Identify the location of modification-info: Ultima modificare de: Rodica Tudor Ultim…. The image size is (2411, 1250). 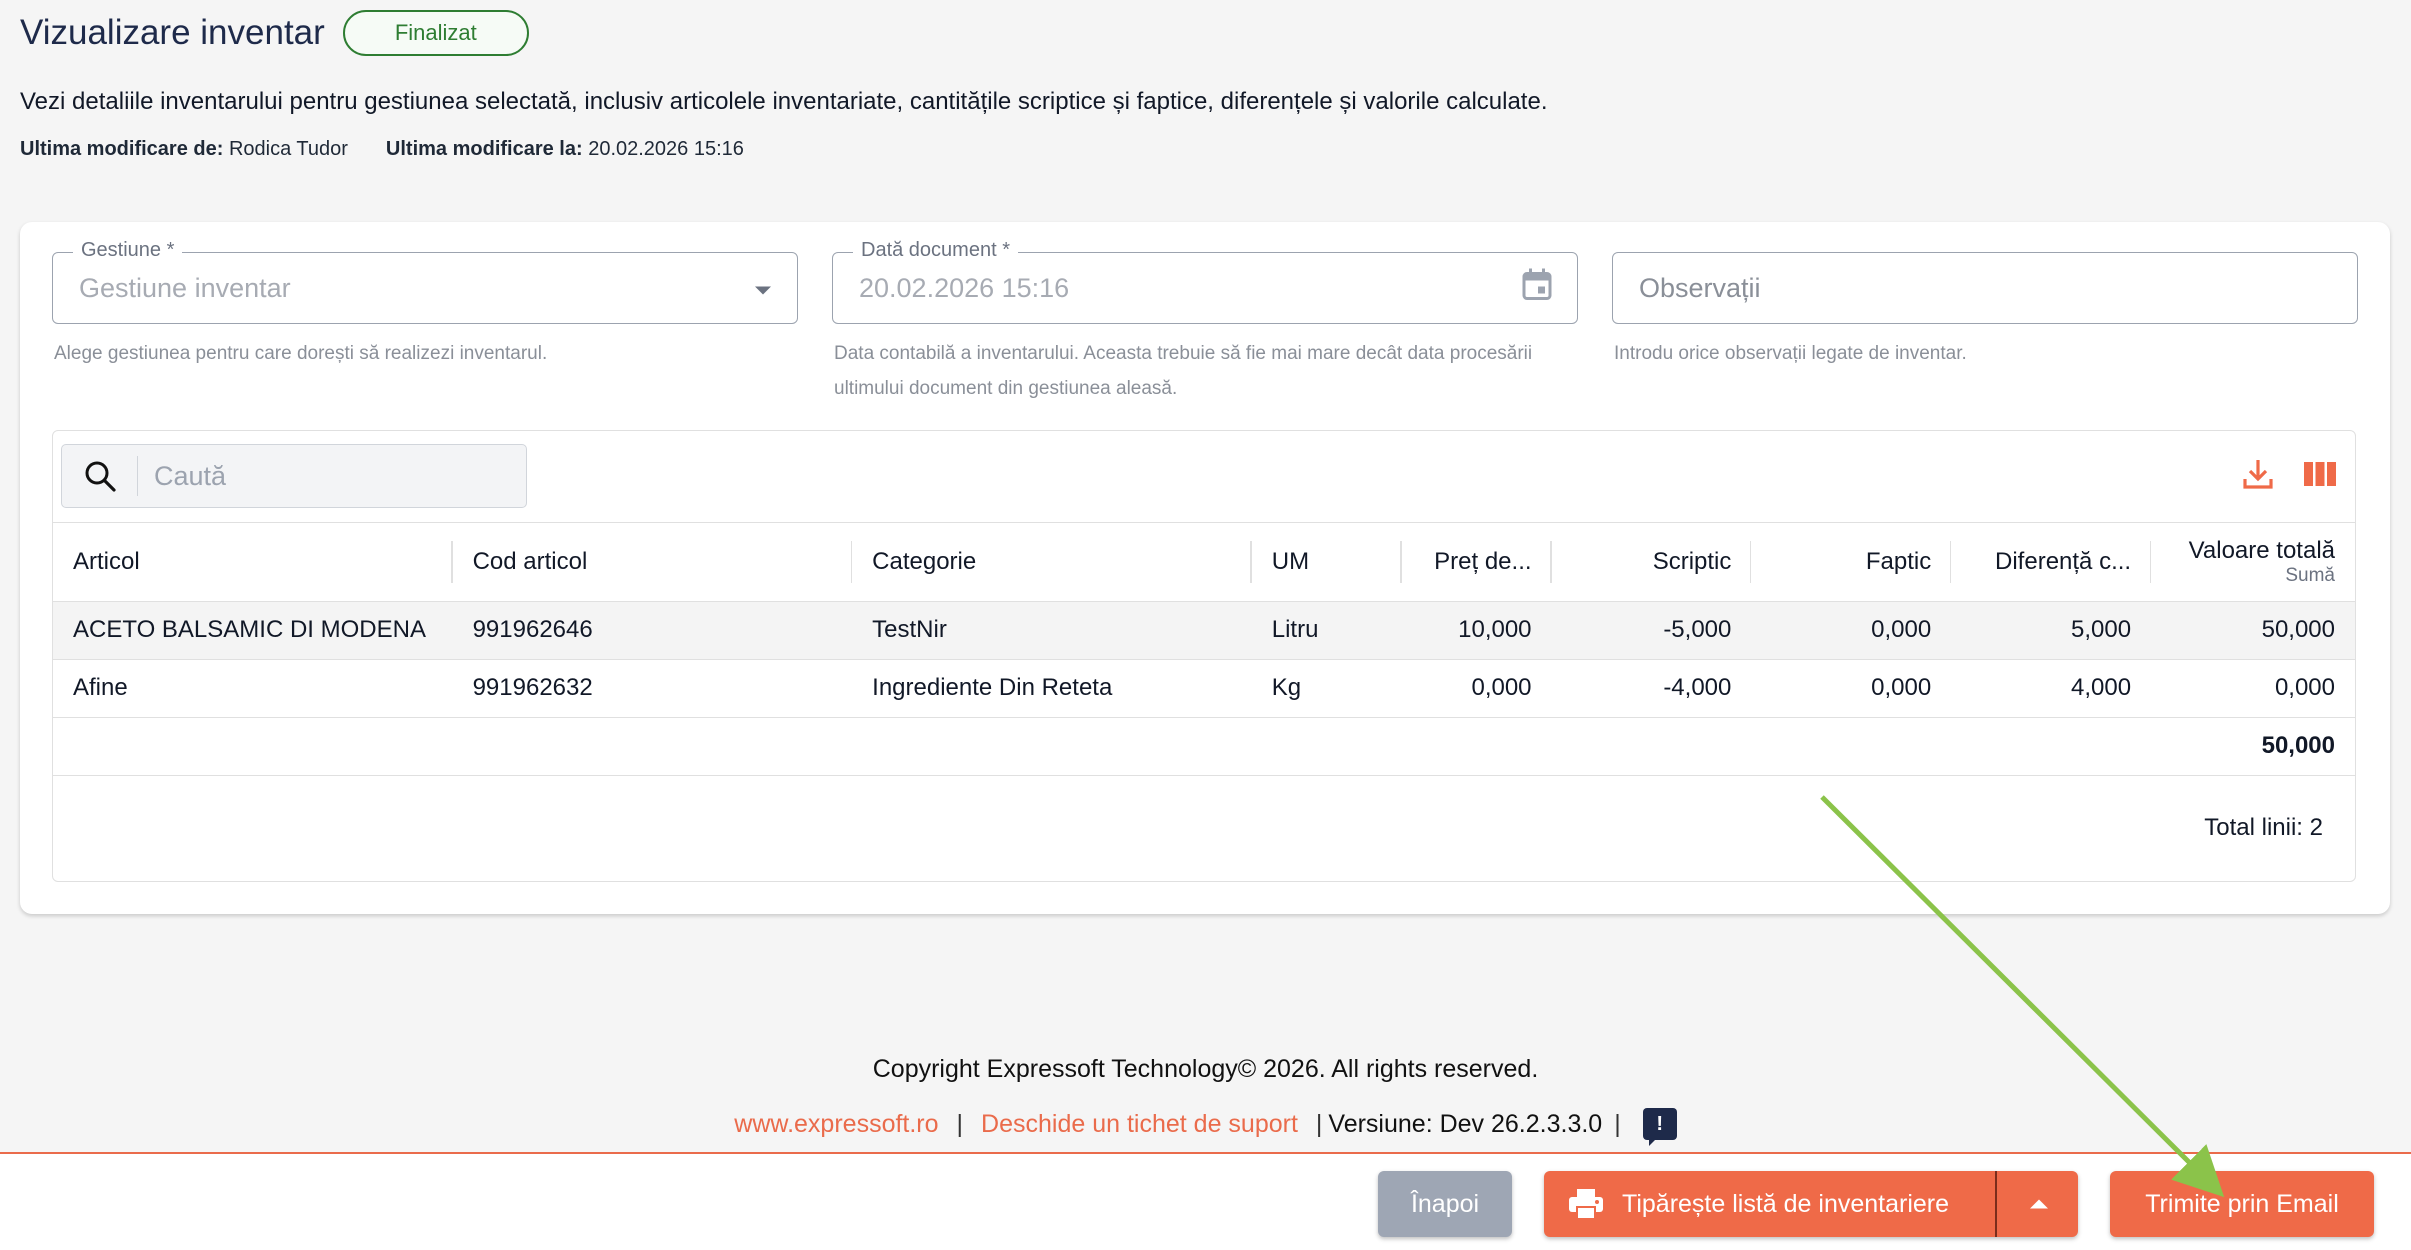
(1200, 149).